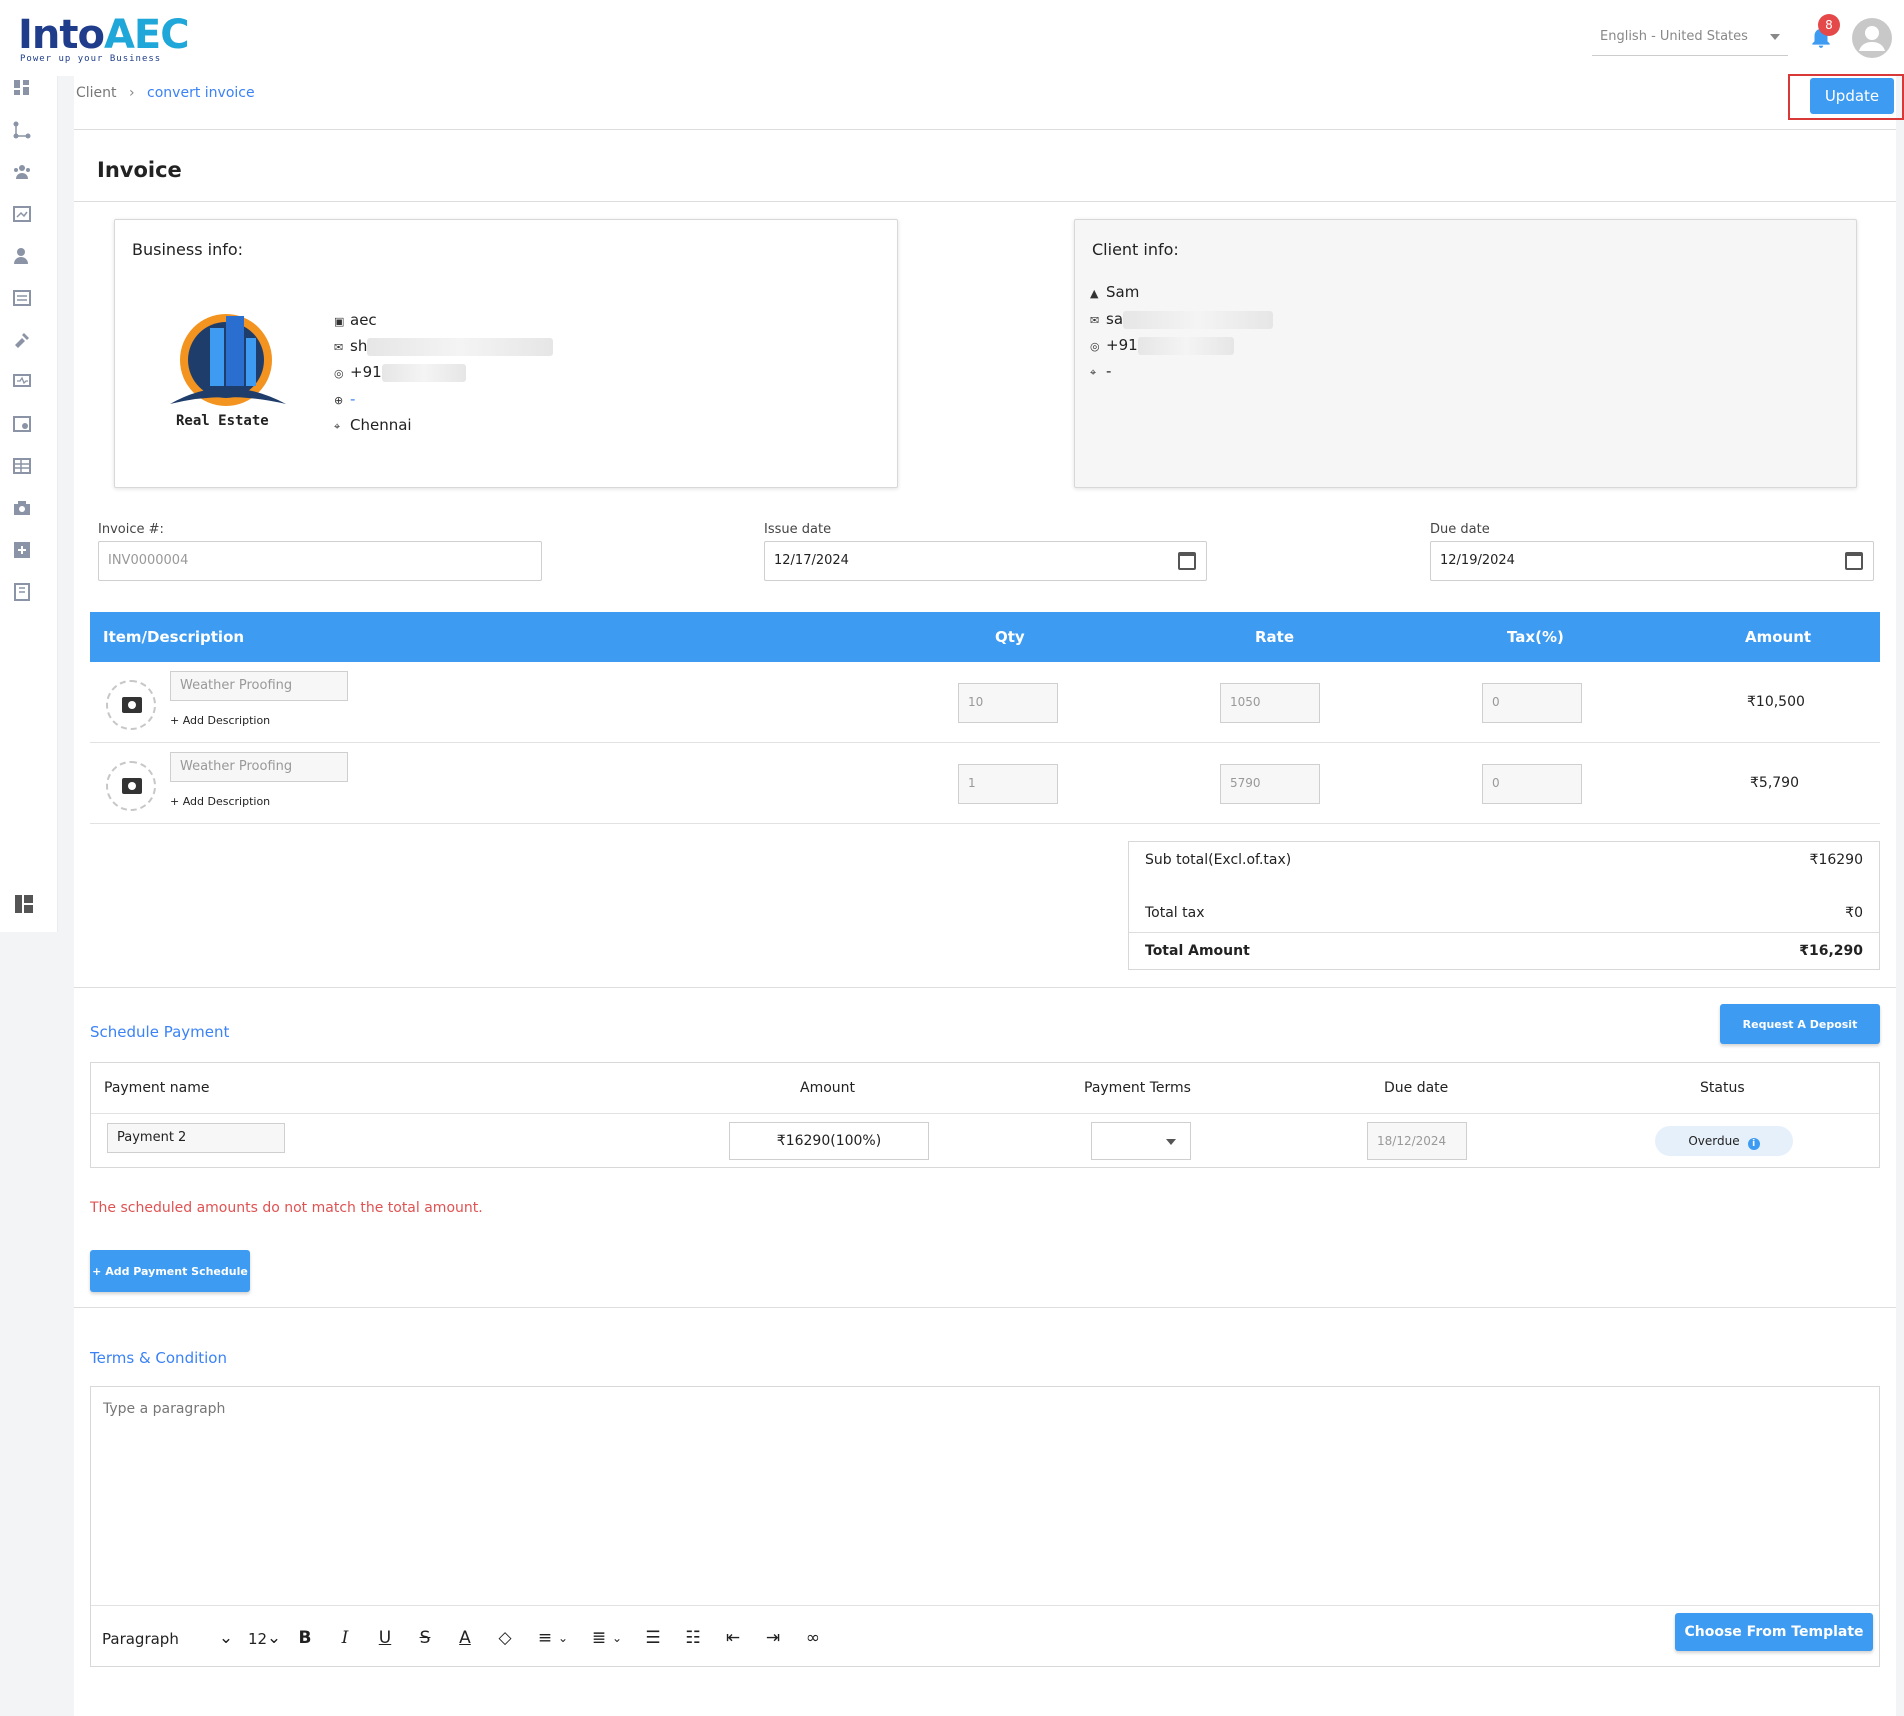  Describe the element at coordinates (813, 1638) in the screenshot. I see `link-icon: ∞` at that location.